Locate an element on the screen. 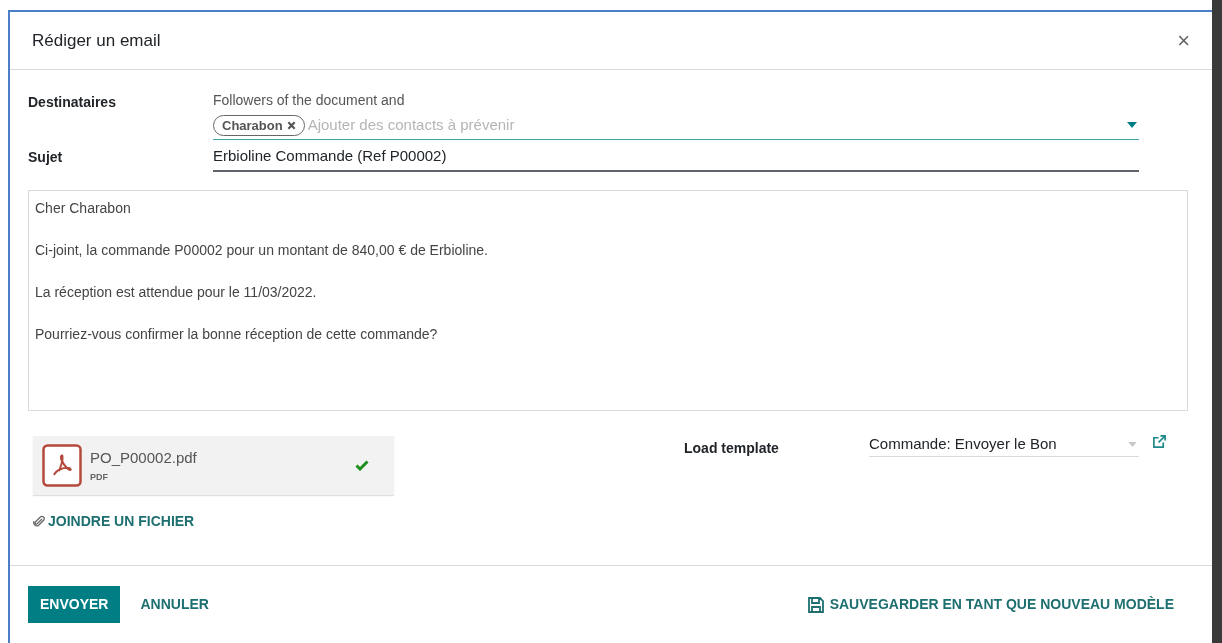  recipients-field: Charabon Ajouter des contacts à prévenir is located at coordinates (676, 127).